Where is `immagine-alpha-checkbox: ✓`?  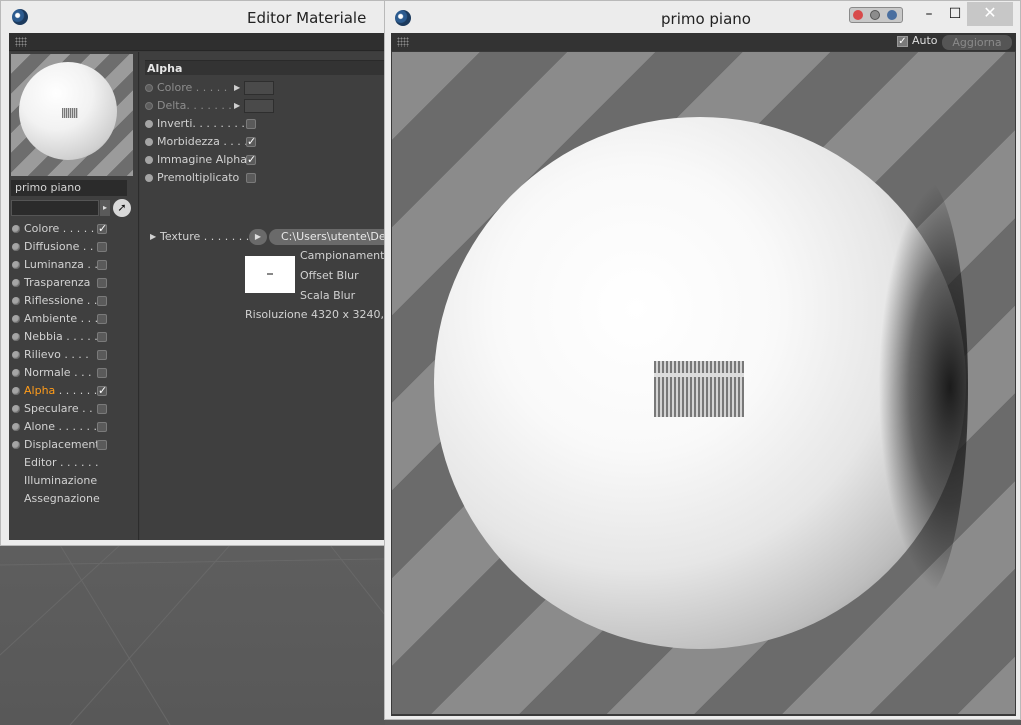
immagine-alpha-checkbox: ✓ is located at coordinates (251, 159).